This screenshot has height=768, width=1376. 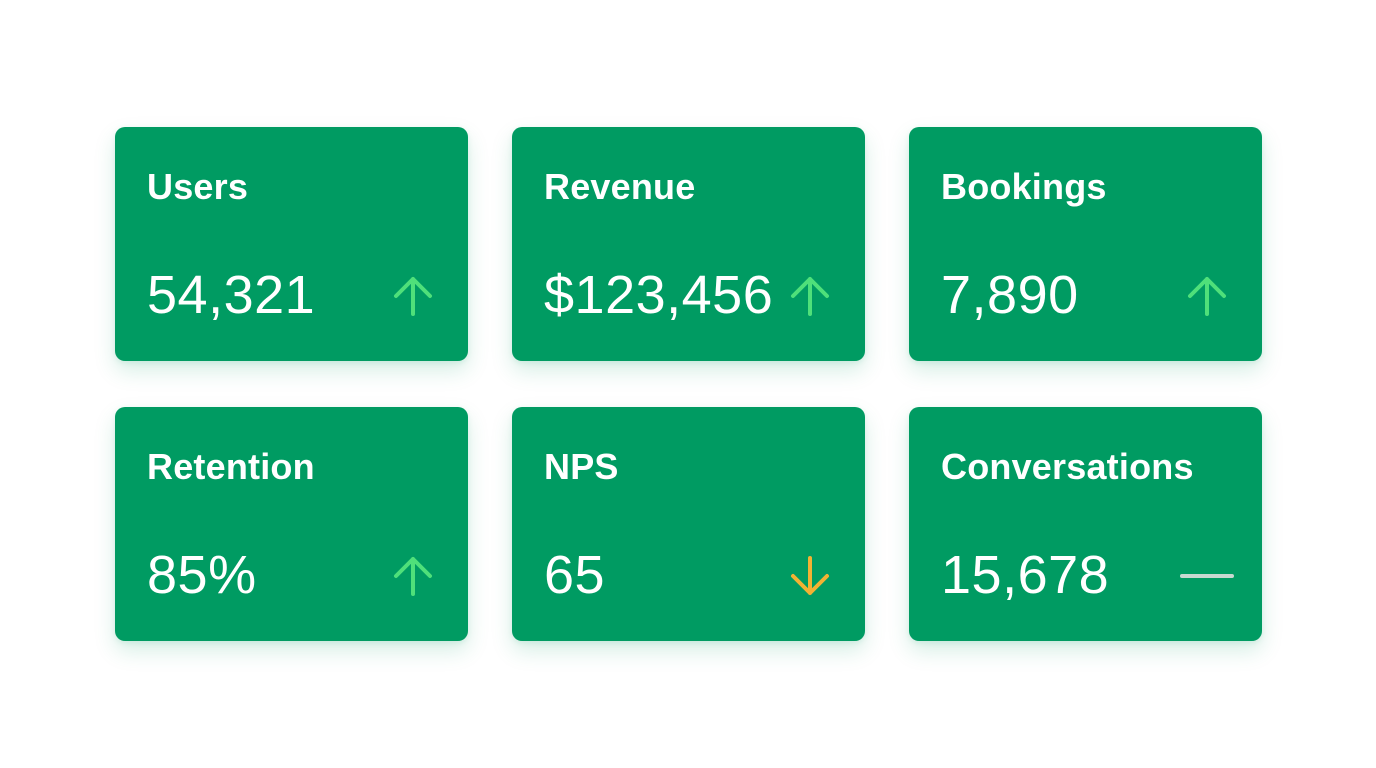 I want to click on kpi-card-value: 65, so click(x=575, y=575).